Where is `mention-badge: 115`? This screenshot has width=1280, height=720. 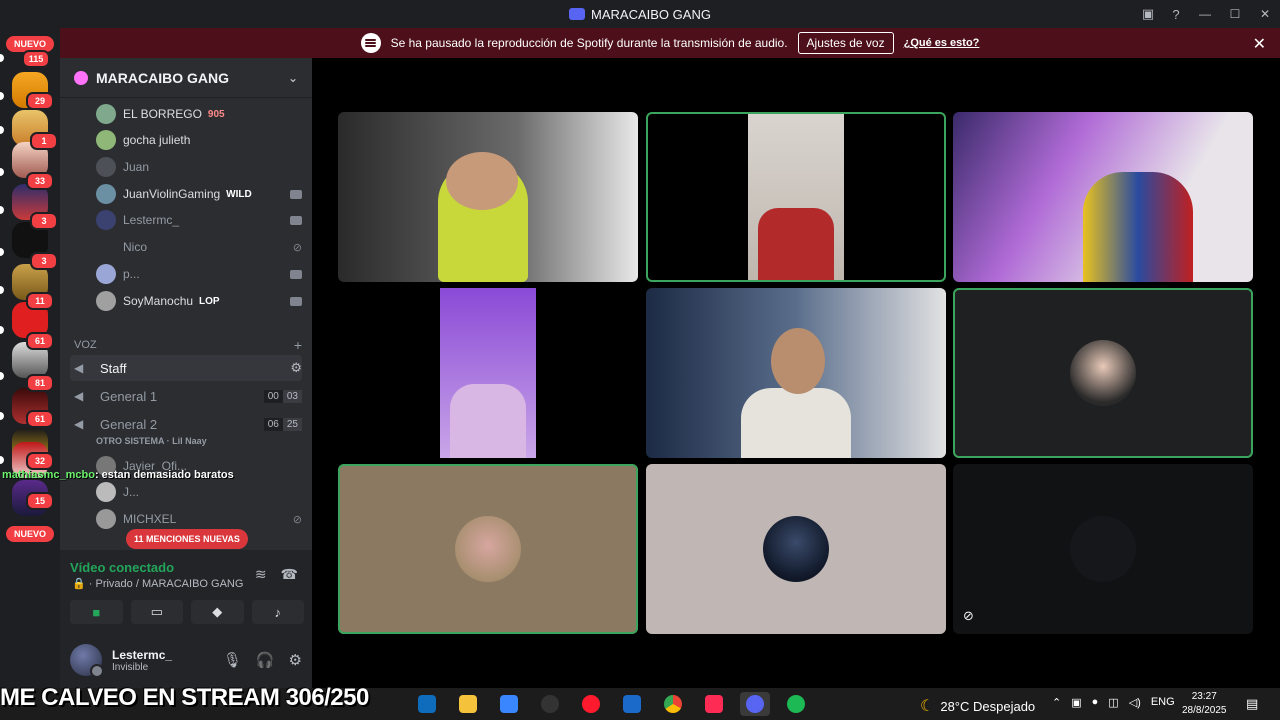
mention-badge: 115 is located at coordinates (36, 59).